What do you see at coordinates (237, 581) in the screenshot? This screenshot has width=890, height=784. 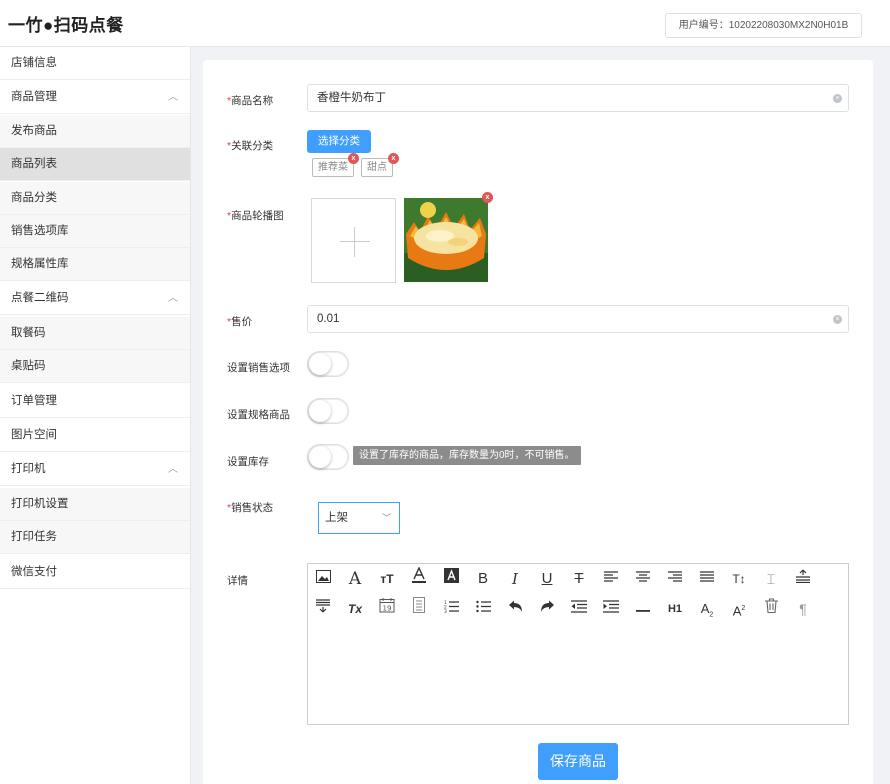 I see `detail-label: 详情` at bounding box center [237, 581].